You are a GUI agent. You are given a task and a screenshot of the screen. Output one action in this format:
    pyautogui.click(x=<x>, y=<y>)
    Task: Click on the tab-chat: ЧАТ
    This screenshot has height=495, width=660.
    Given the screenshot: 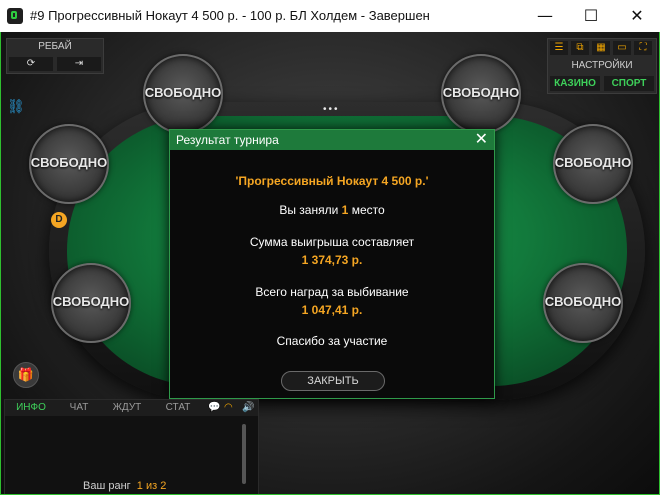 What is the action you would take?
    pyautogui.click(x=79, y=407)
    